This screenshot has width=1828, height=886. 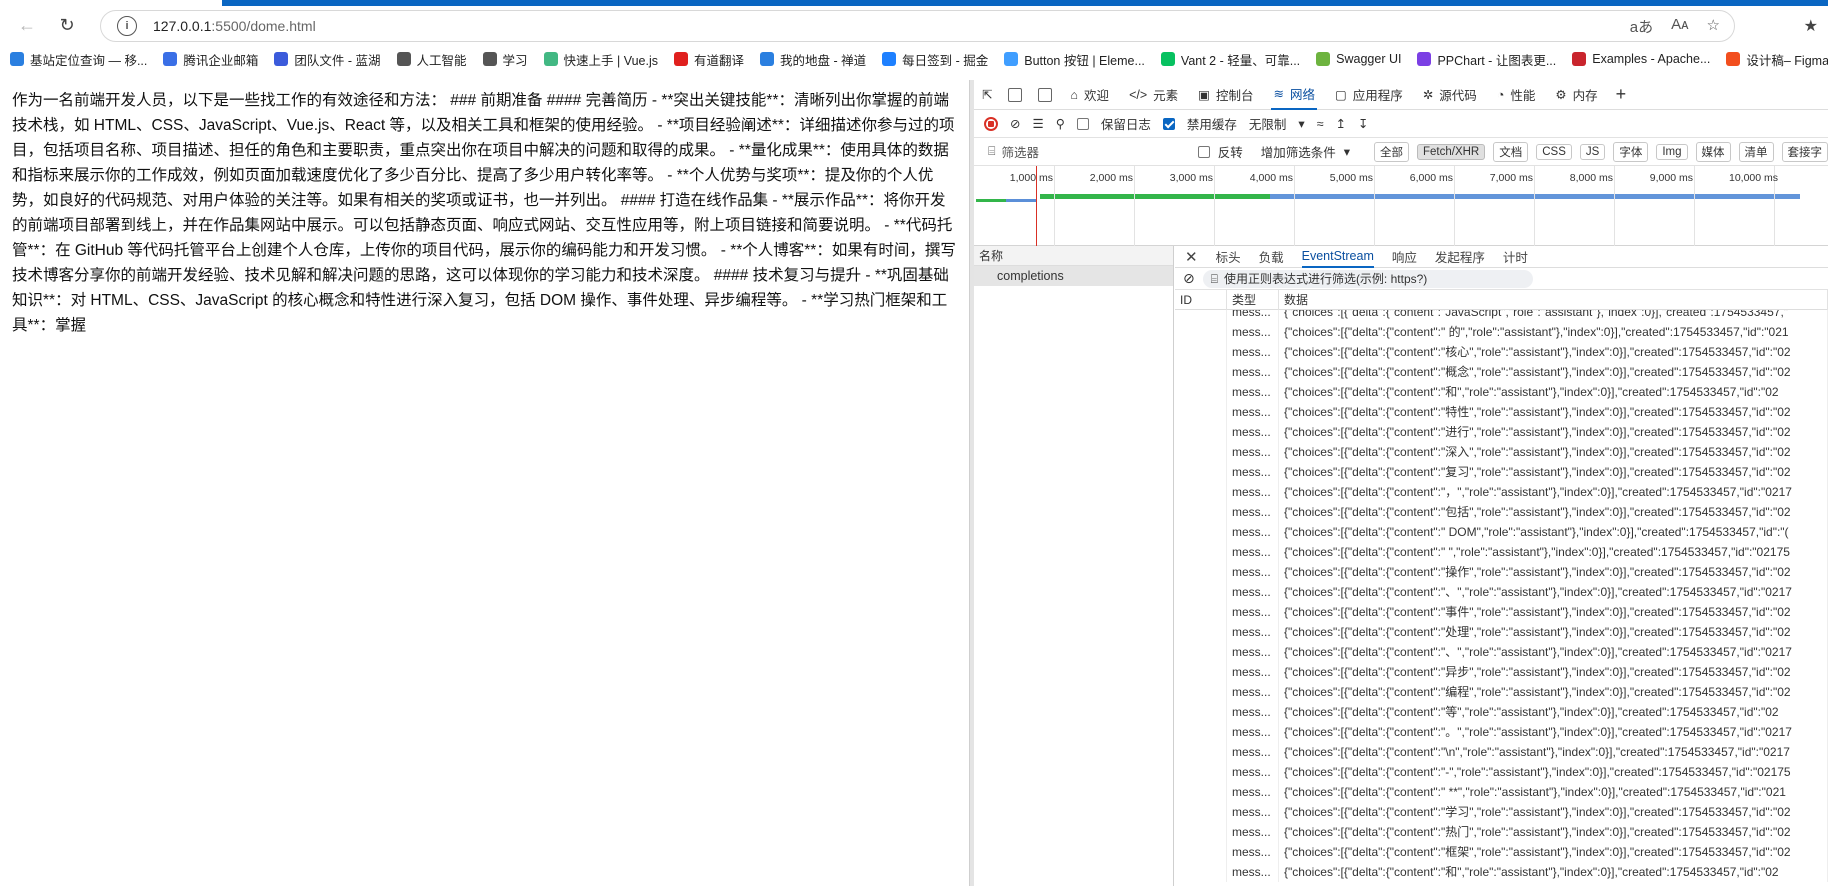 I want to click on invert-checkbox, so click(x=1203, y=152).